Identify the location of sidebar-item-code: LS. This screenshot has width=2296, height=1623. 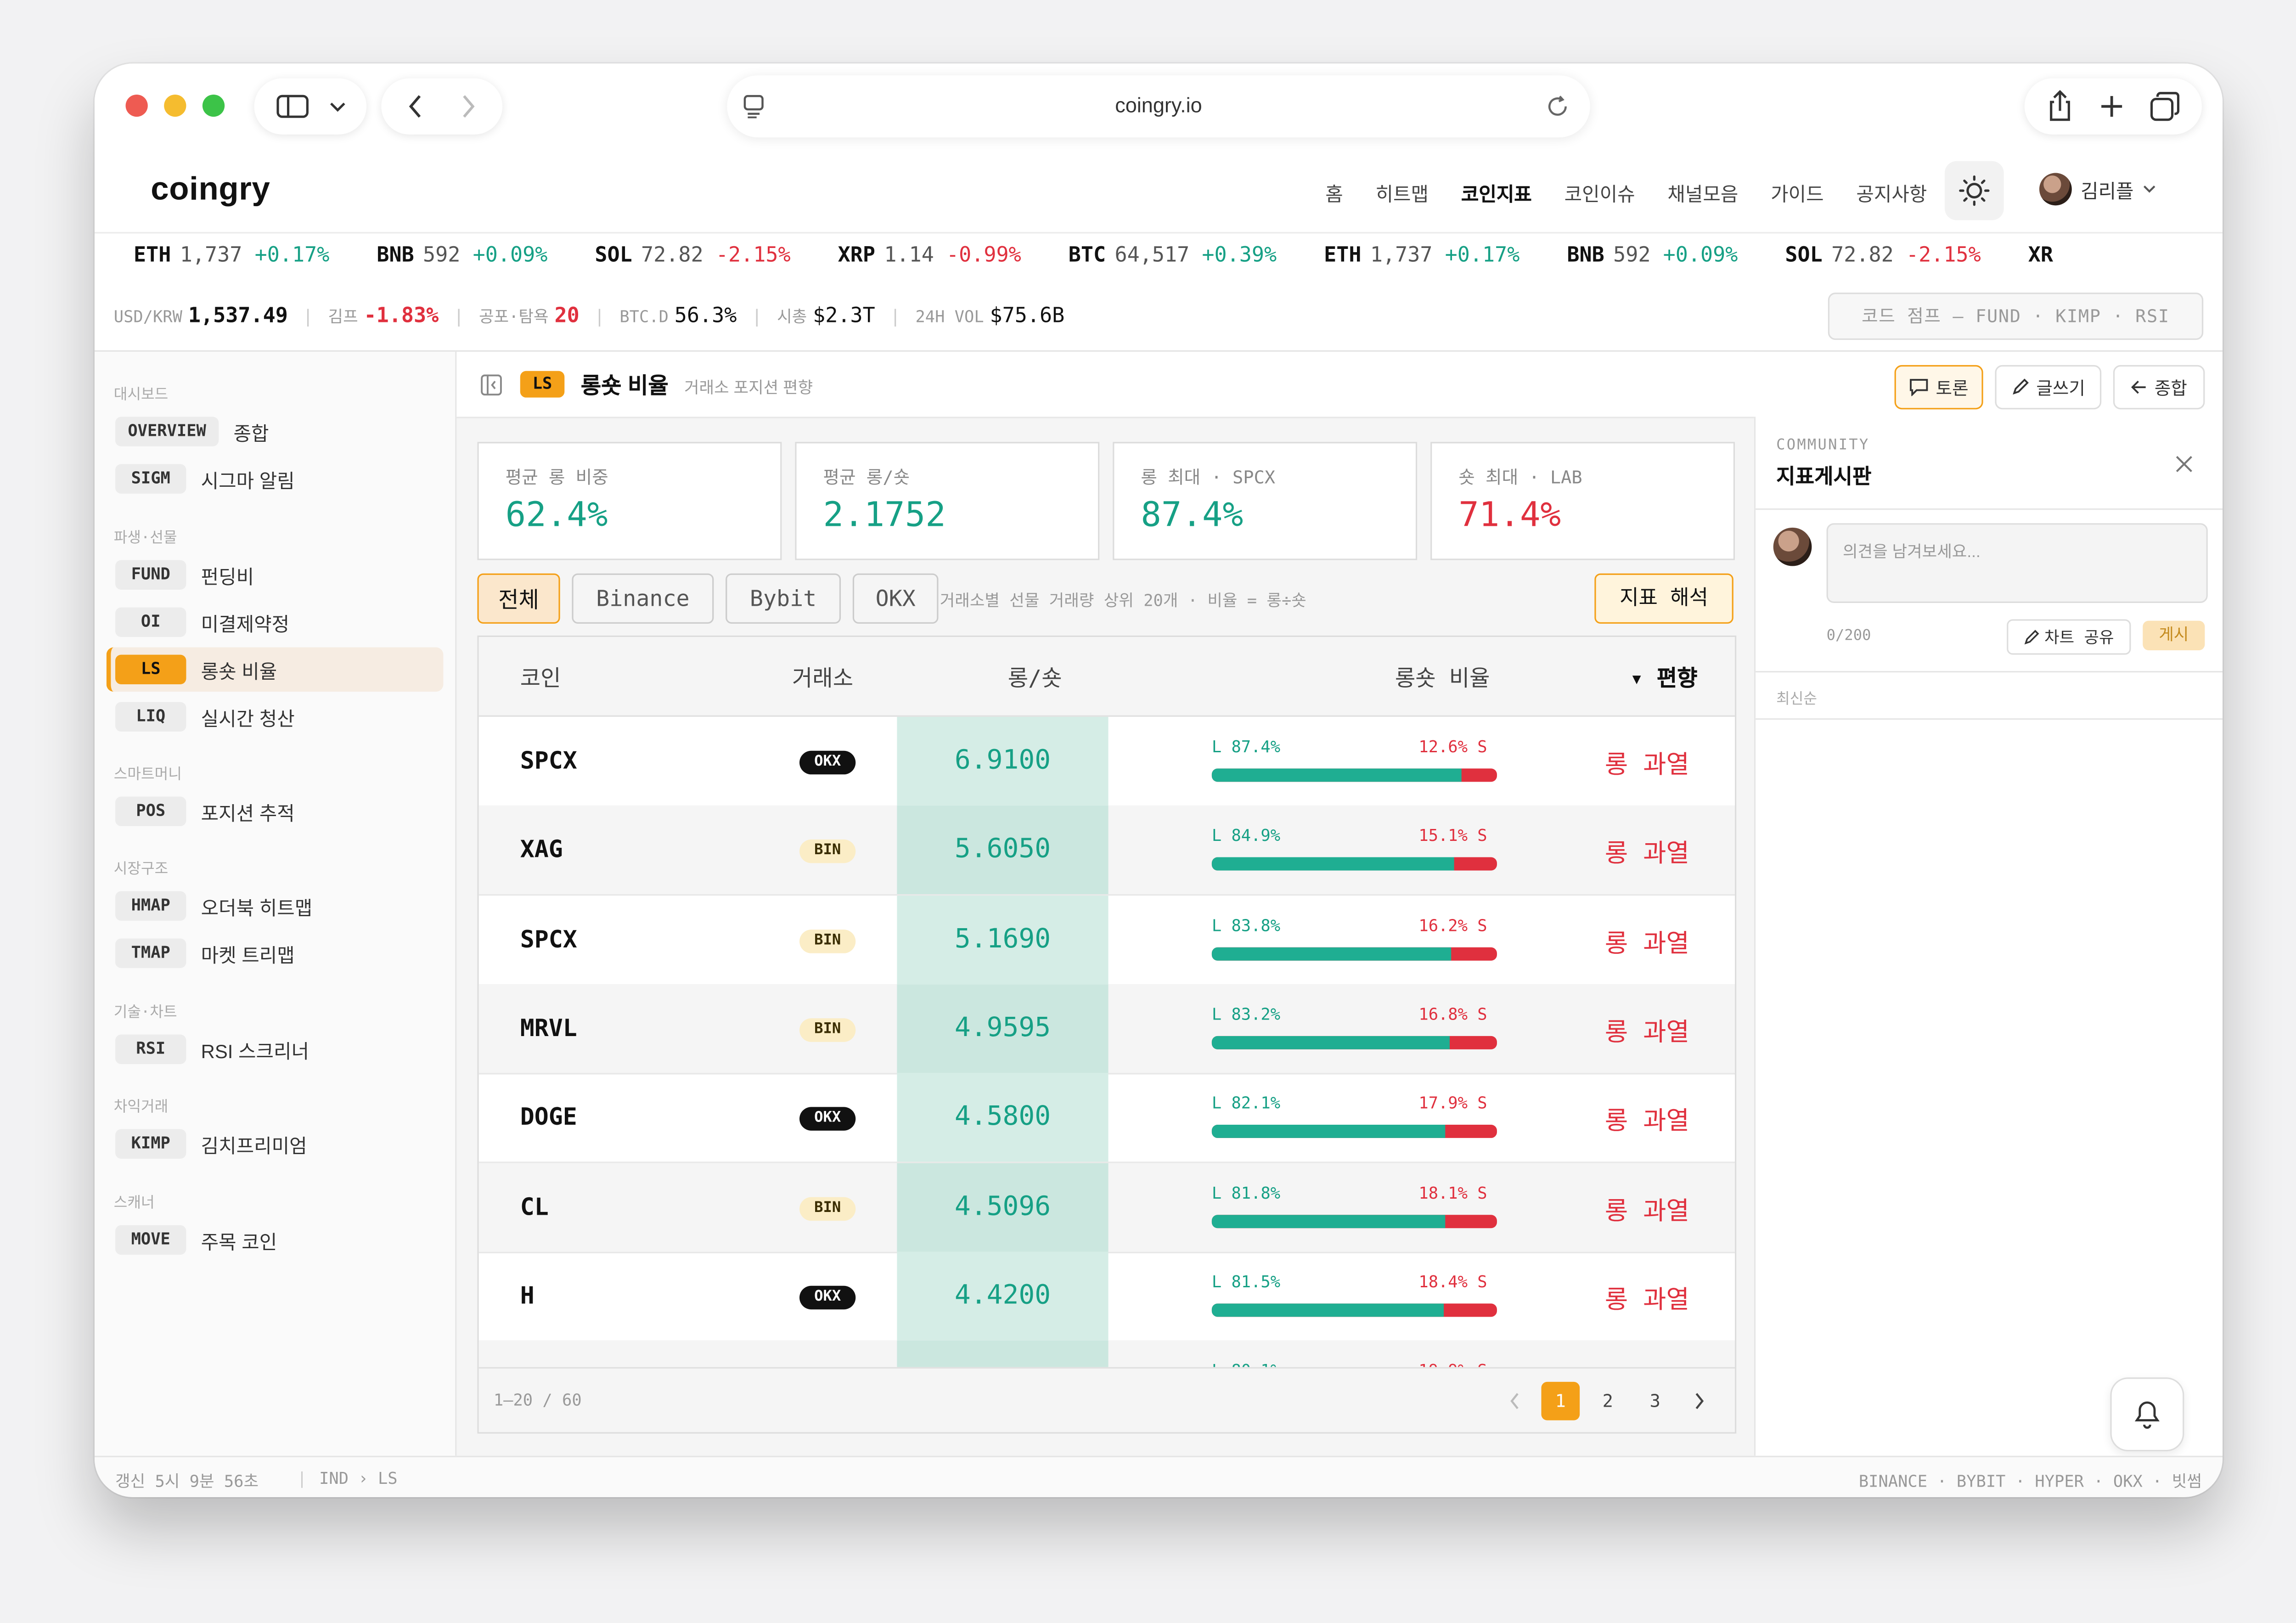
(150, 669).